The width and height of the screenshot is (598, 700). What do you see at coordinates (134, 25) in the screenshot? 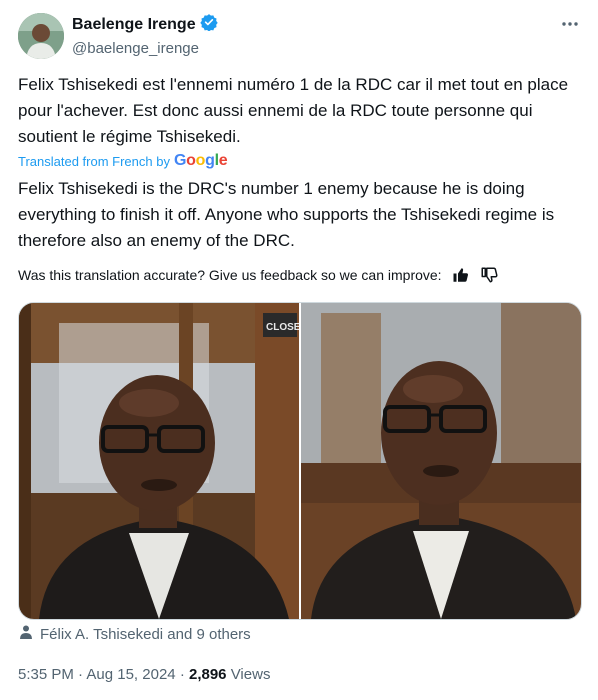
I see `author-name: Baelenge Irenge` at bounding box center [134, 25].